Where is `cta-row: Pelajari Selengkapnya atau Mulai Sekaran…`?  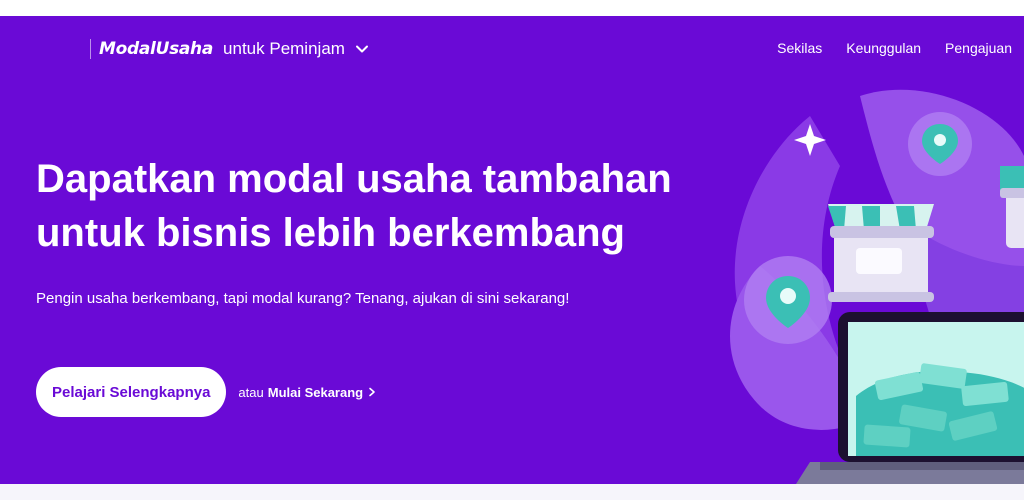
cta-row: Pelajari Selengkapnya atau Mulai Sekaran… is located at coordinates (206, 392).